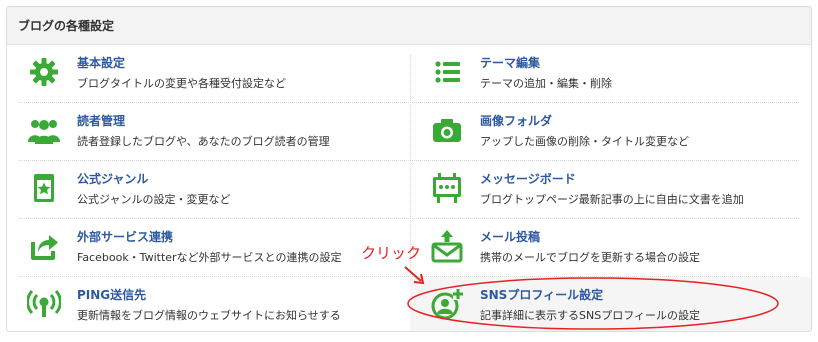  Describe the element at coordinates (208, 189) in the screenshot. I see `settings-item-genre: 公式ジャンル 公式ジャンルの設定・変更など` at that location.